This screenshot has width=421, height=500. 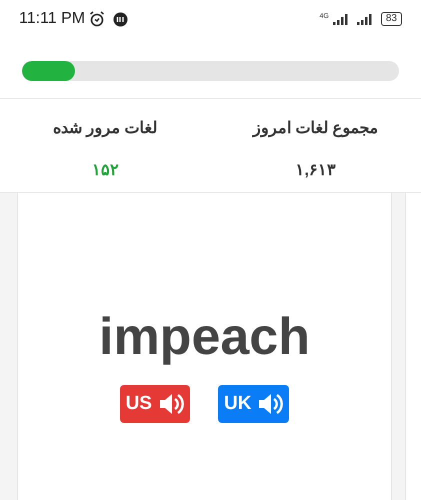 What do you see at coordinates (52, 19) in the screenshot?
I see `clock-time: 11:11 PM` at bounding box center [52, 19].